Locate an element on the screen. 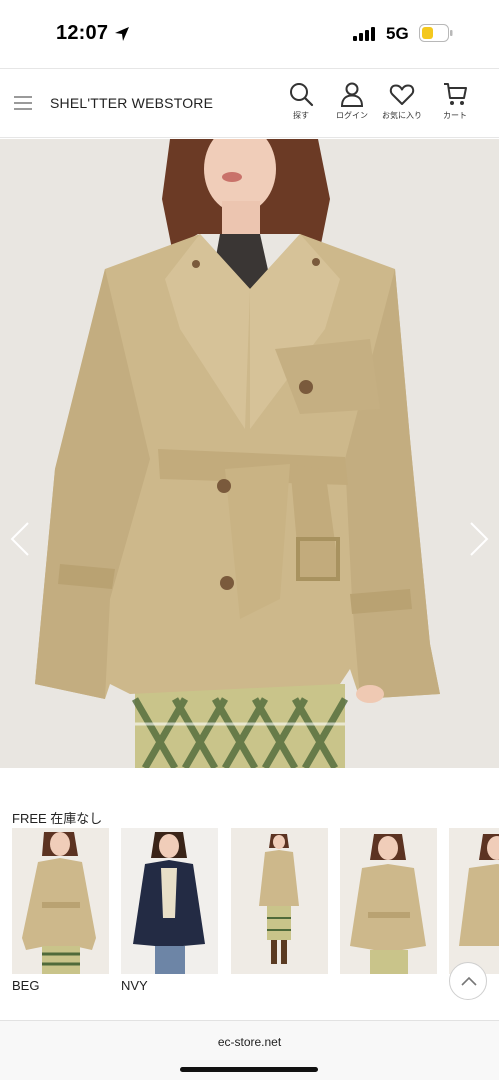 Image resolution: width=499 pixels, height=1080 pixels. thumb-photo-nvy is located at coordinates (169, 901).